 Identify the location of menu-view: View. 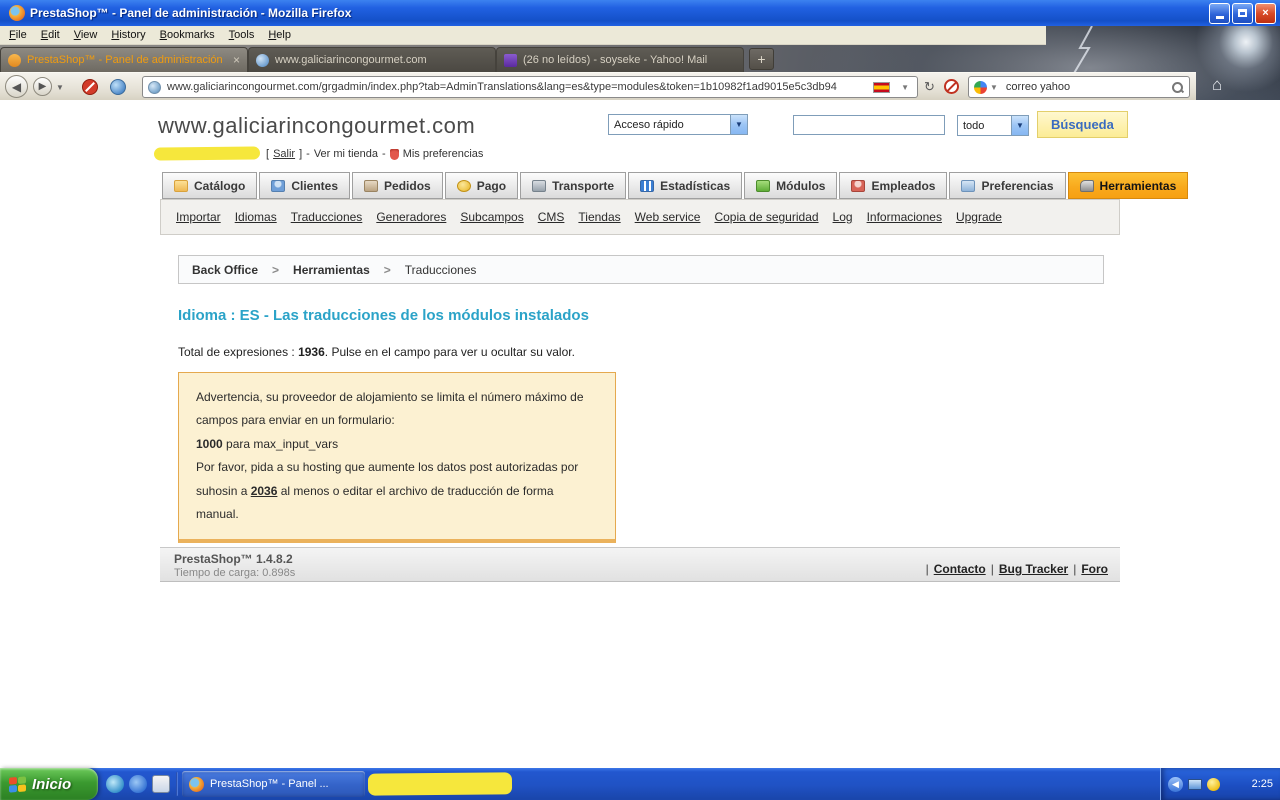
(86, 35).